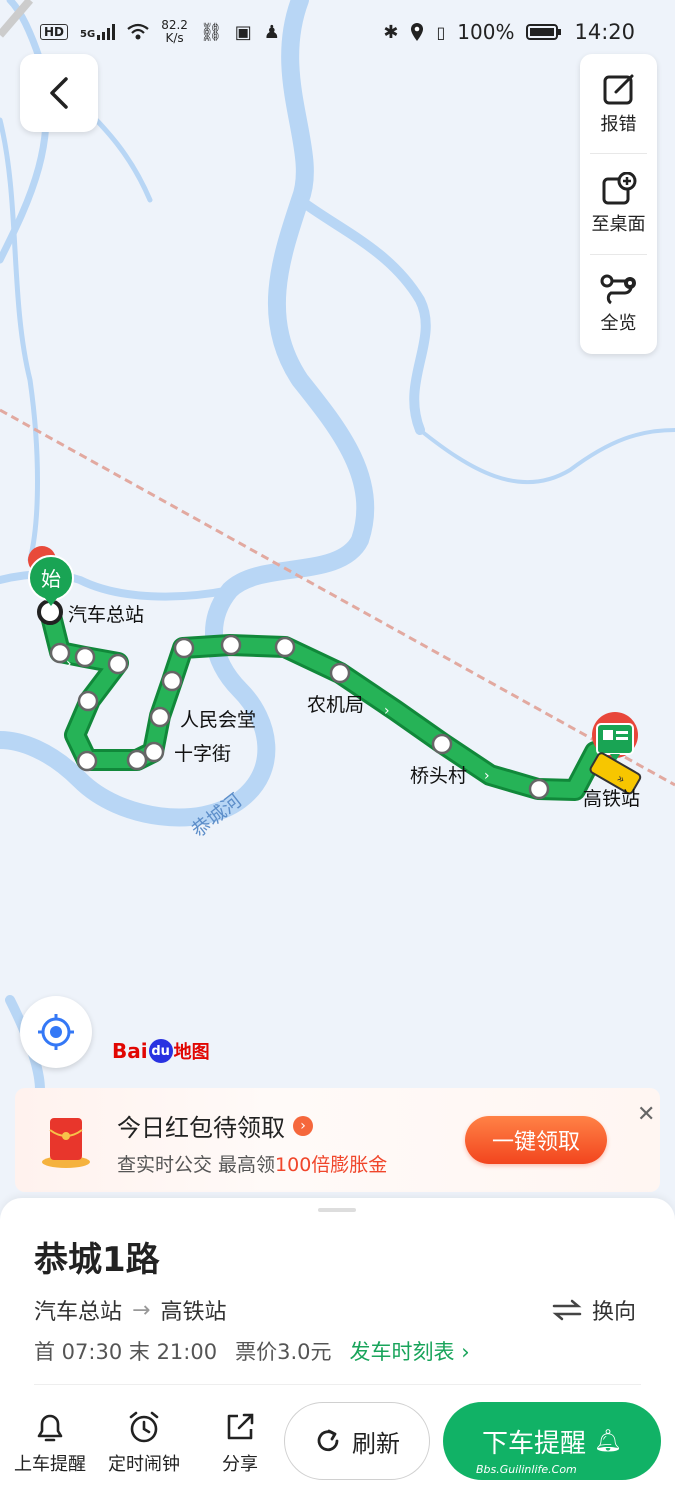 The width and height of the screenshot is (675, 1500). What do you see at coordinates (335, 705) in the screenshot?
I see `stop-label-agri-bureau: 农机局` at bounding box center [335, 705].